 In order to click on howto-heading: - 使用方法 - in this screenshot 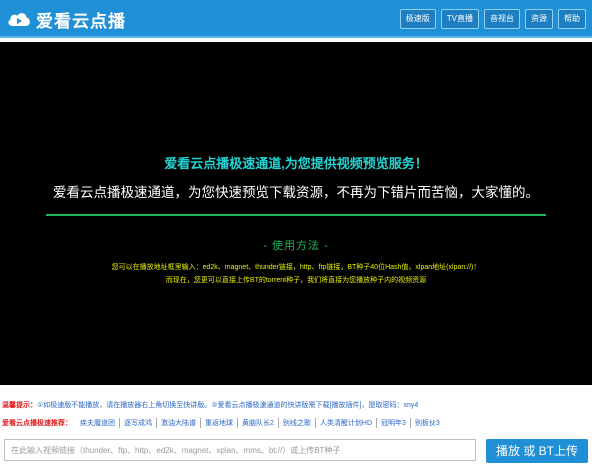, I will do `click(296, 246)`.